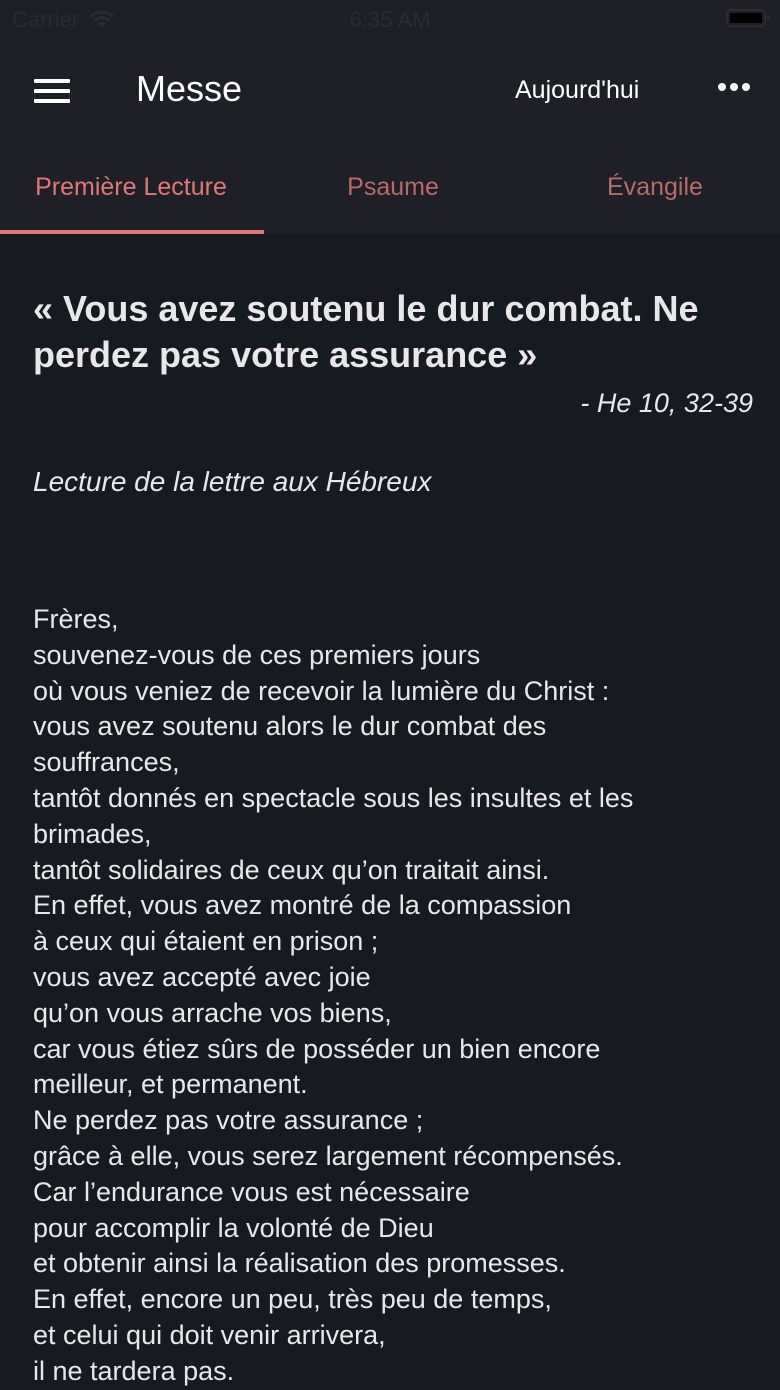 The width and height of the screenshot is (780, 1390). What do you see at coordinates (233, 1227) in the screenshot?
I see `reading-line: pour accomplir la volonté de Dieu` at bounding box center [233, 1227].